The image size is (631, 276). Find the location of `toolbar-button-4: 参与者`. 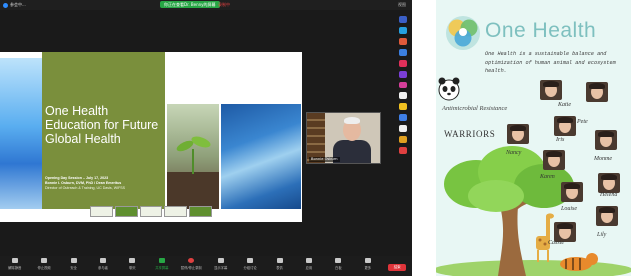

toolbar-button-4: 参与者 is located at coordinates (102, 266).